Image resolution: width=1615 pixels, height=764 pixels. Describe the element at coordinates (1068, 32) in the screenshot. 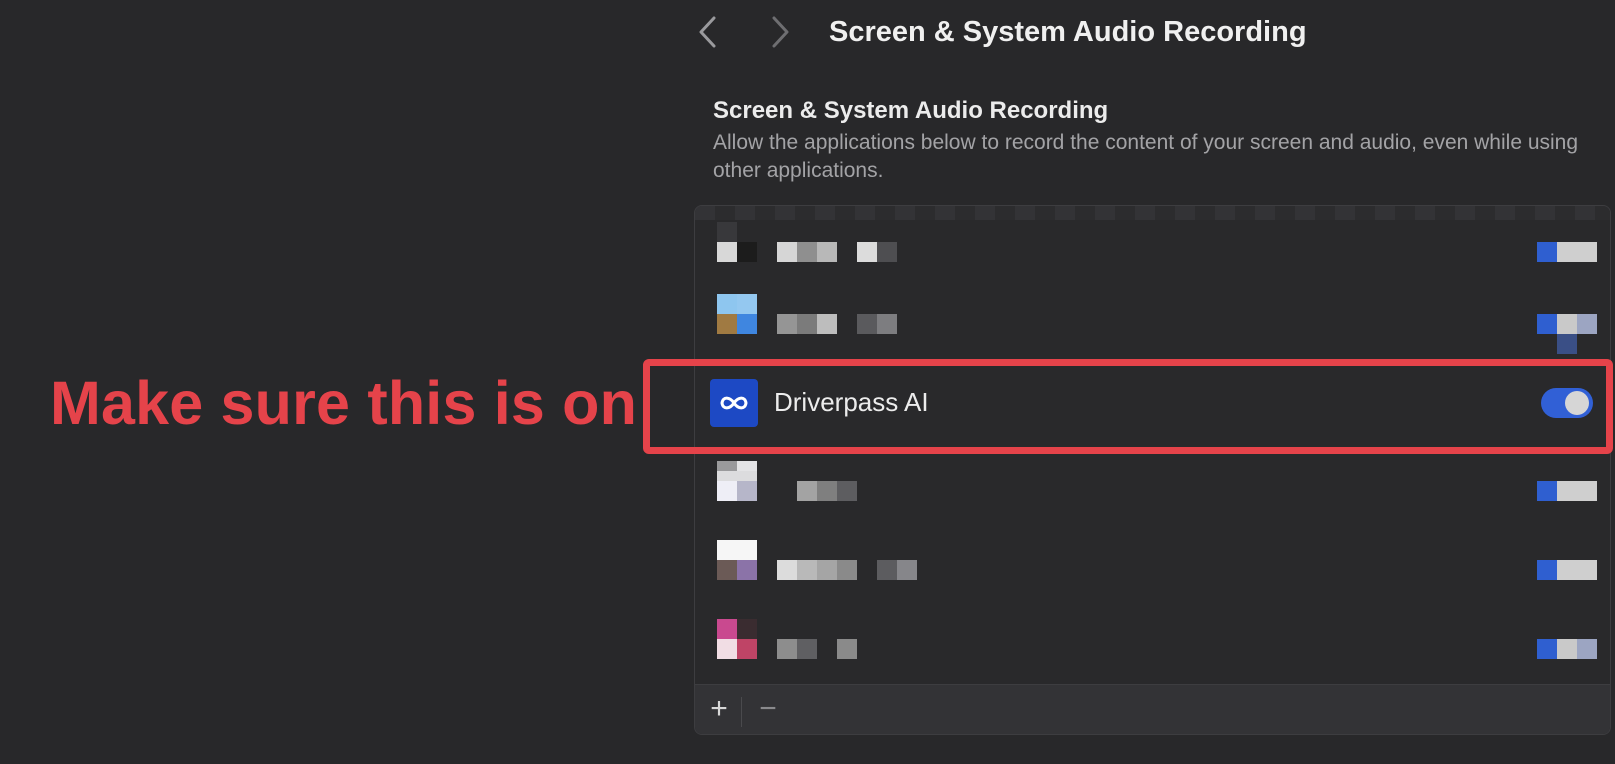

I see `window-title: Screen & System Audio Recording` at that location.